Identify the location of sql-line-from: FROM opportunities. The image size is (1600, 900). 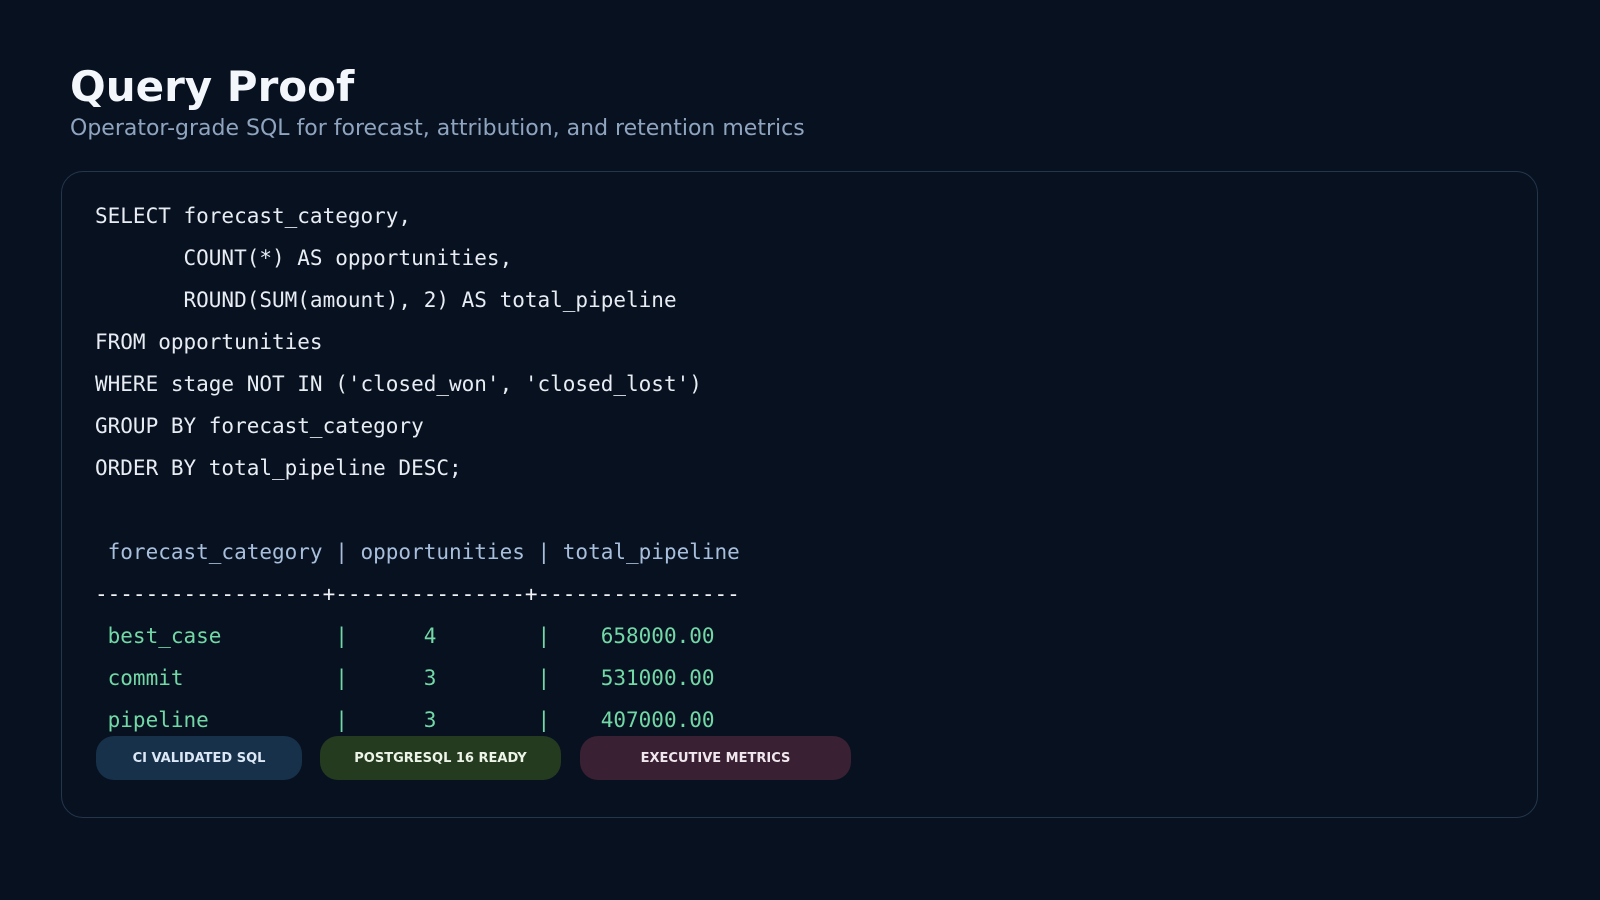
(209, 342).